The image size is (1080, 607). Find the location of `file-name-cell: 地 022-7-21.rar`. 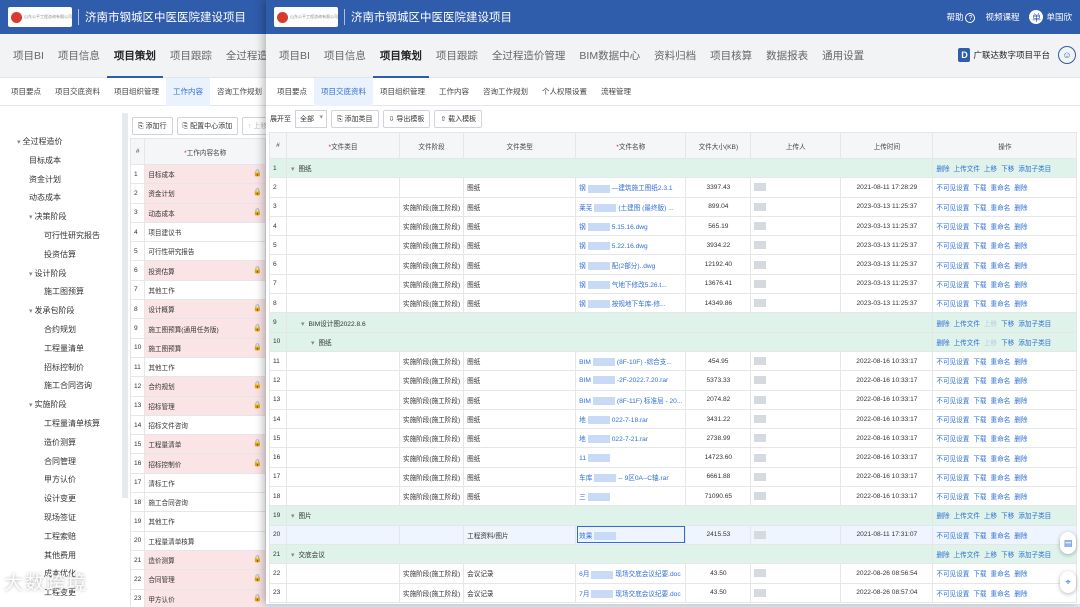

file-name-cell: 地 022-7-21.rar is located at coordinates (631, 438).